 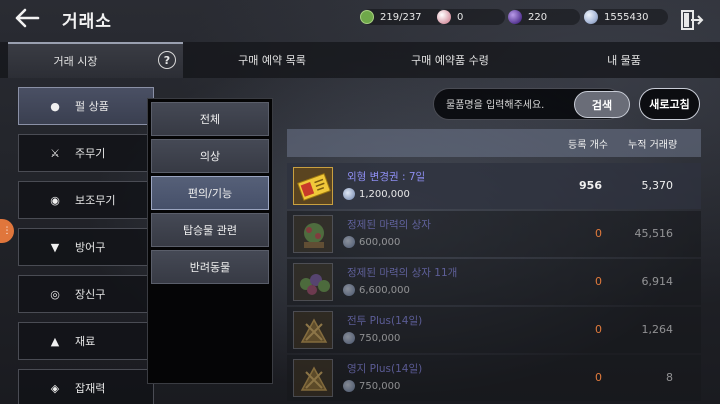 What do you see at coordinates (86, 106) in the screenshot?
I see `category-pearl-items: ● 펄 상품` at bounding box center [86, 106].